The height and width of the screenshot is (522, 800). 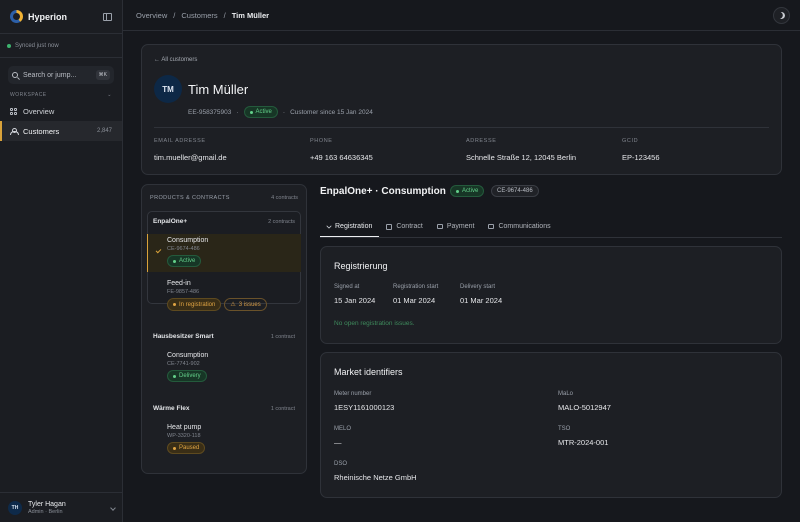 What do you see at coordinates (641, 150) in the screenshot?
I see `gcid-field: GCID EP-123456` at bounding box center [641, 150].